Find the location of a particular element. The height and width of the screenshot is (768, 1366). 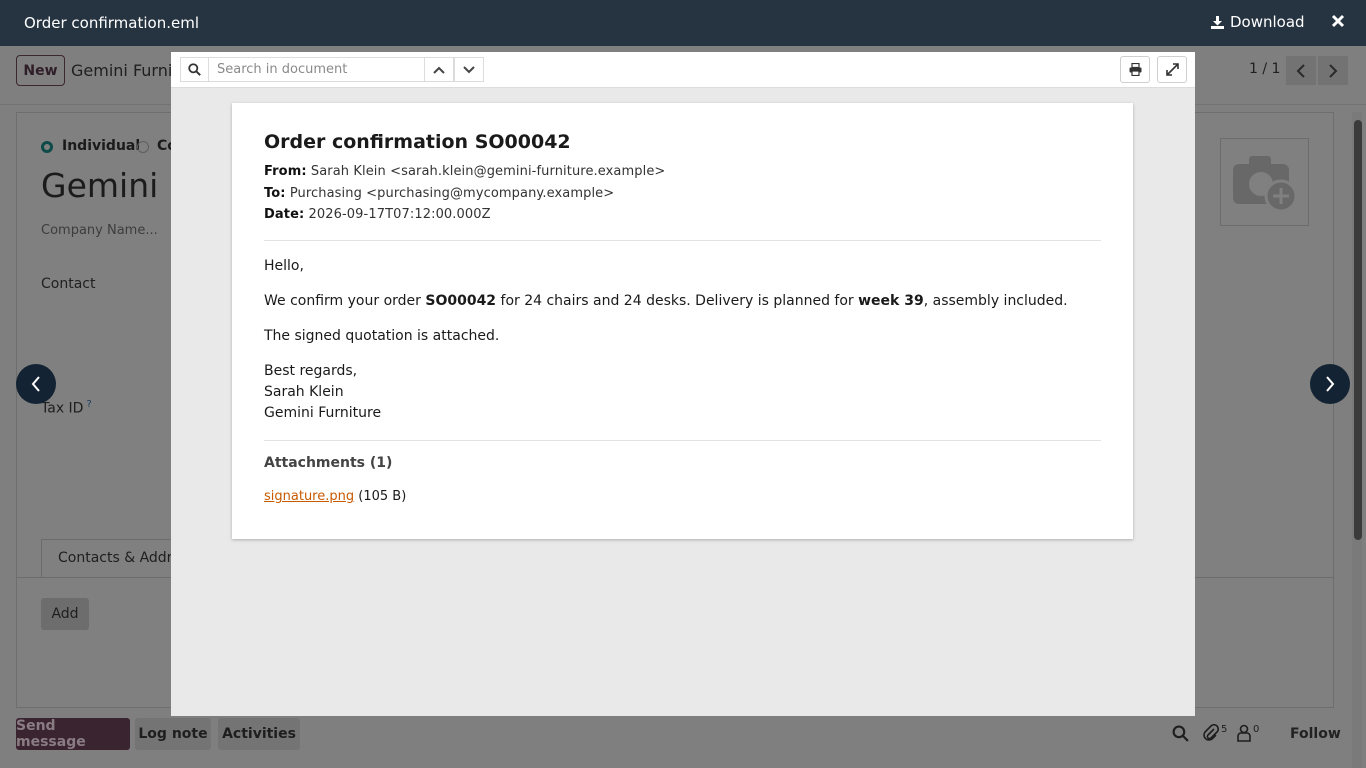

search-icon-box is located at coordinates (194, 69).